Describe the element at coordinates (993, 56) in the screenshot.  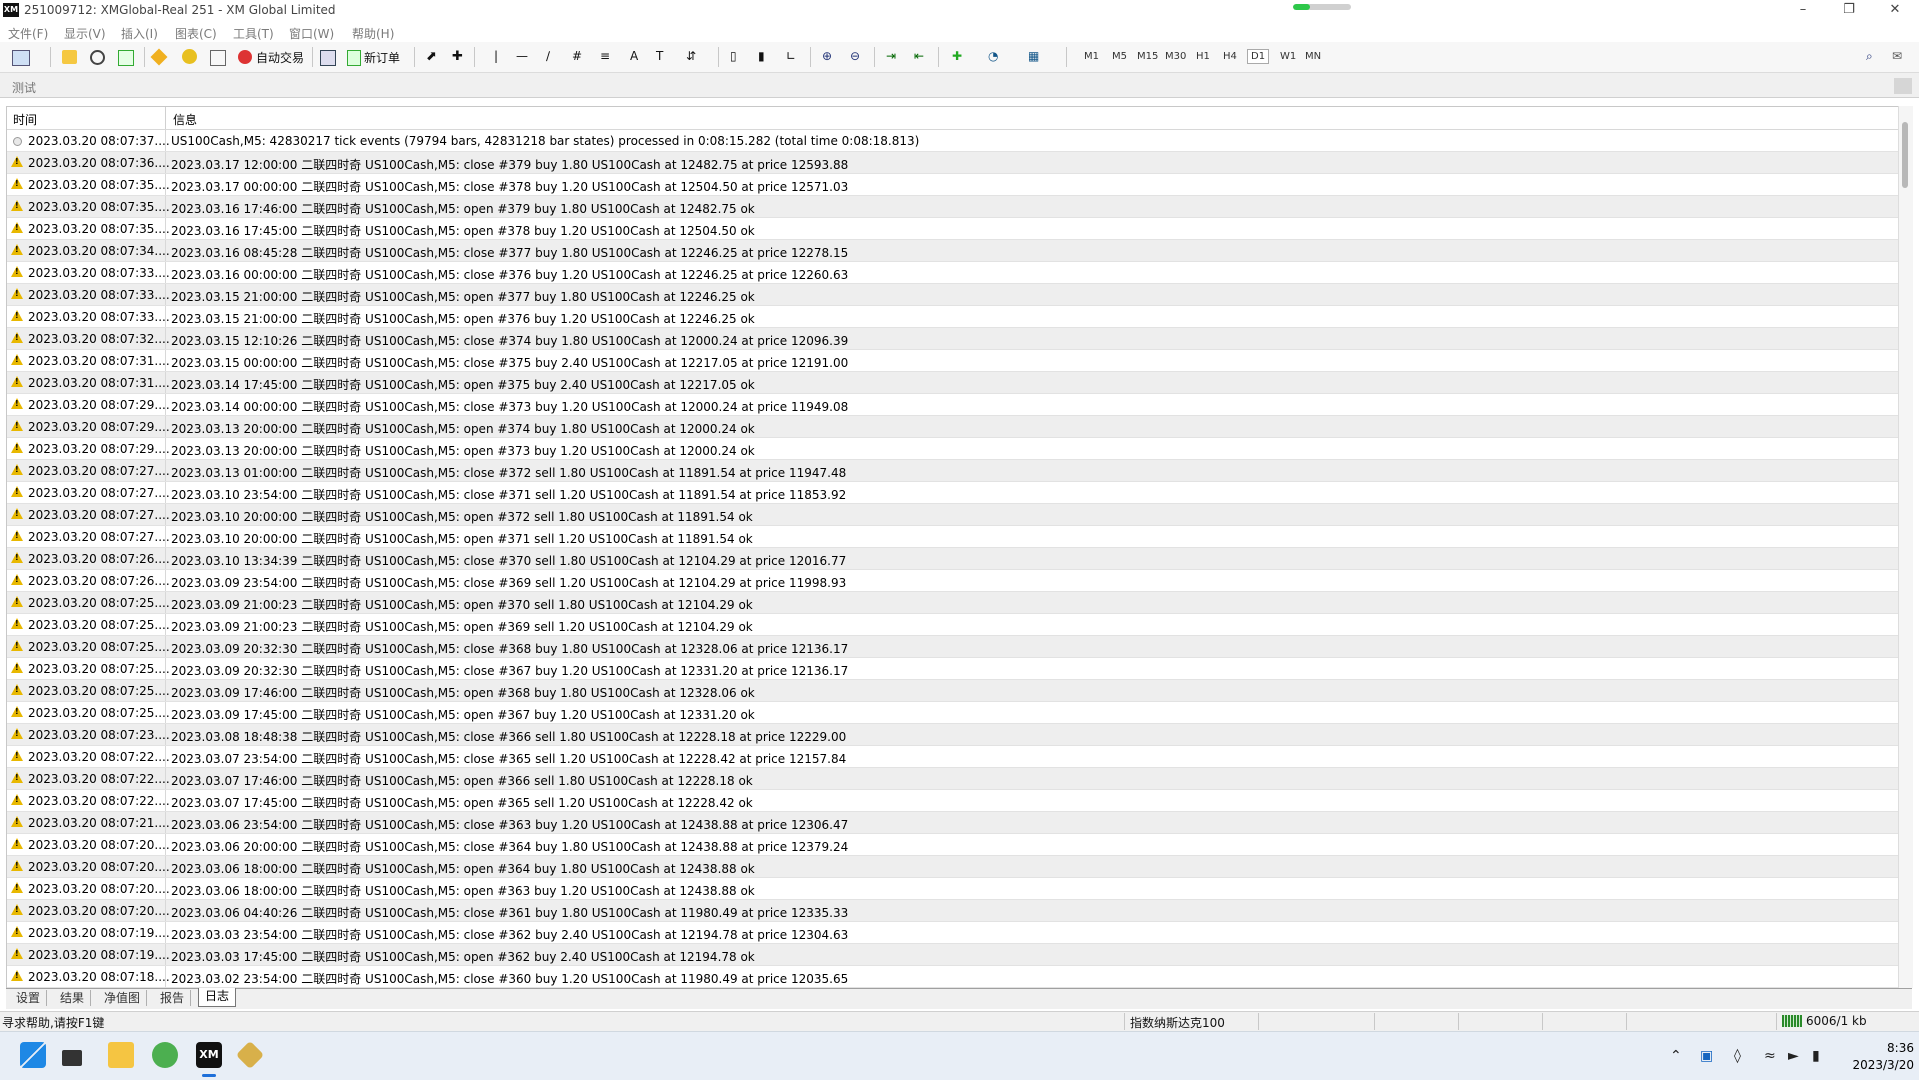
I see `periods-icon: ◔` at that location.